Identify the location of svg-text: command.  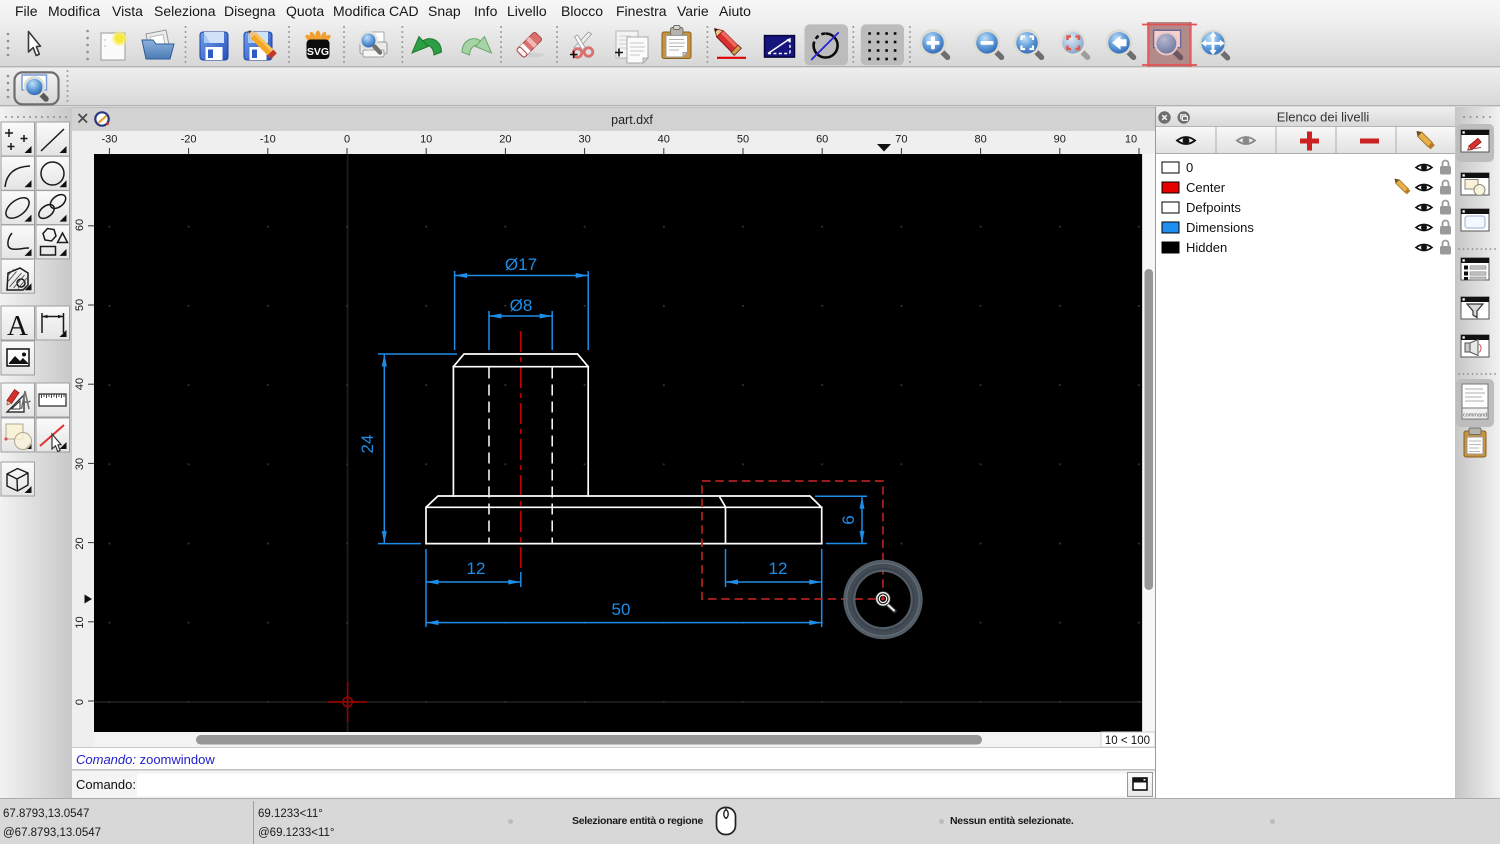
(1475, 416).